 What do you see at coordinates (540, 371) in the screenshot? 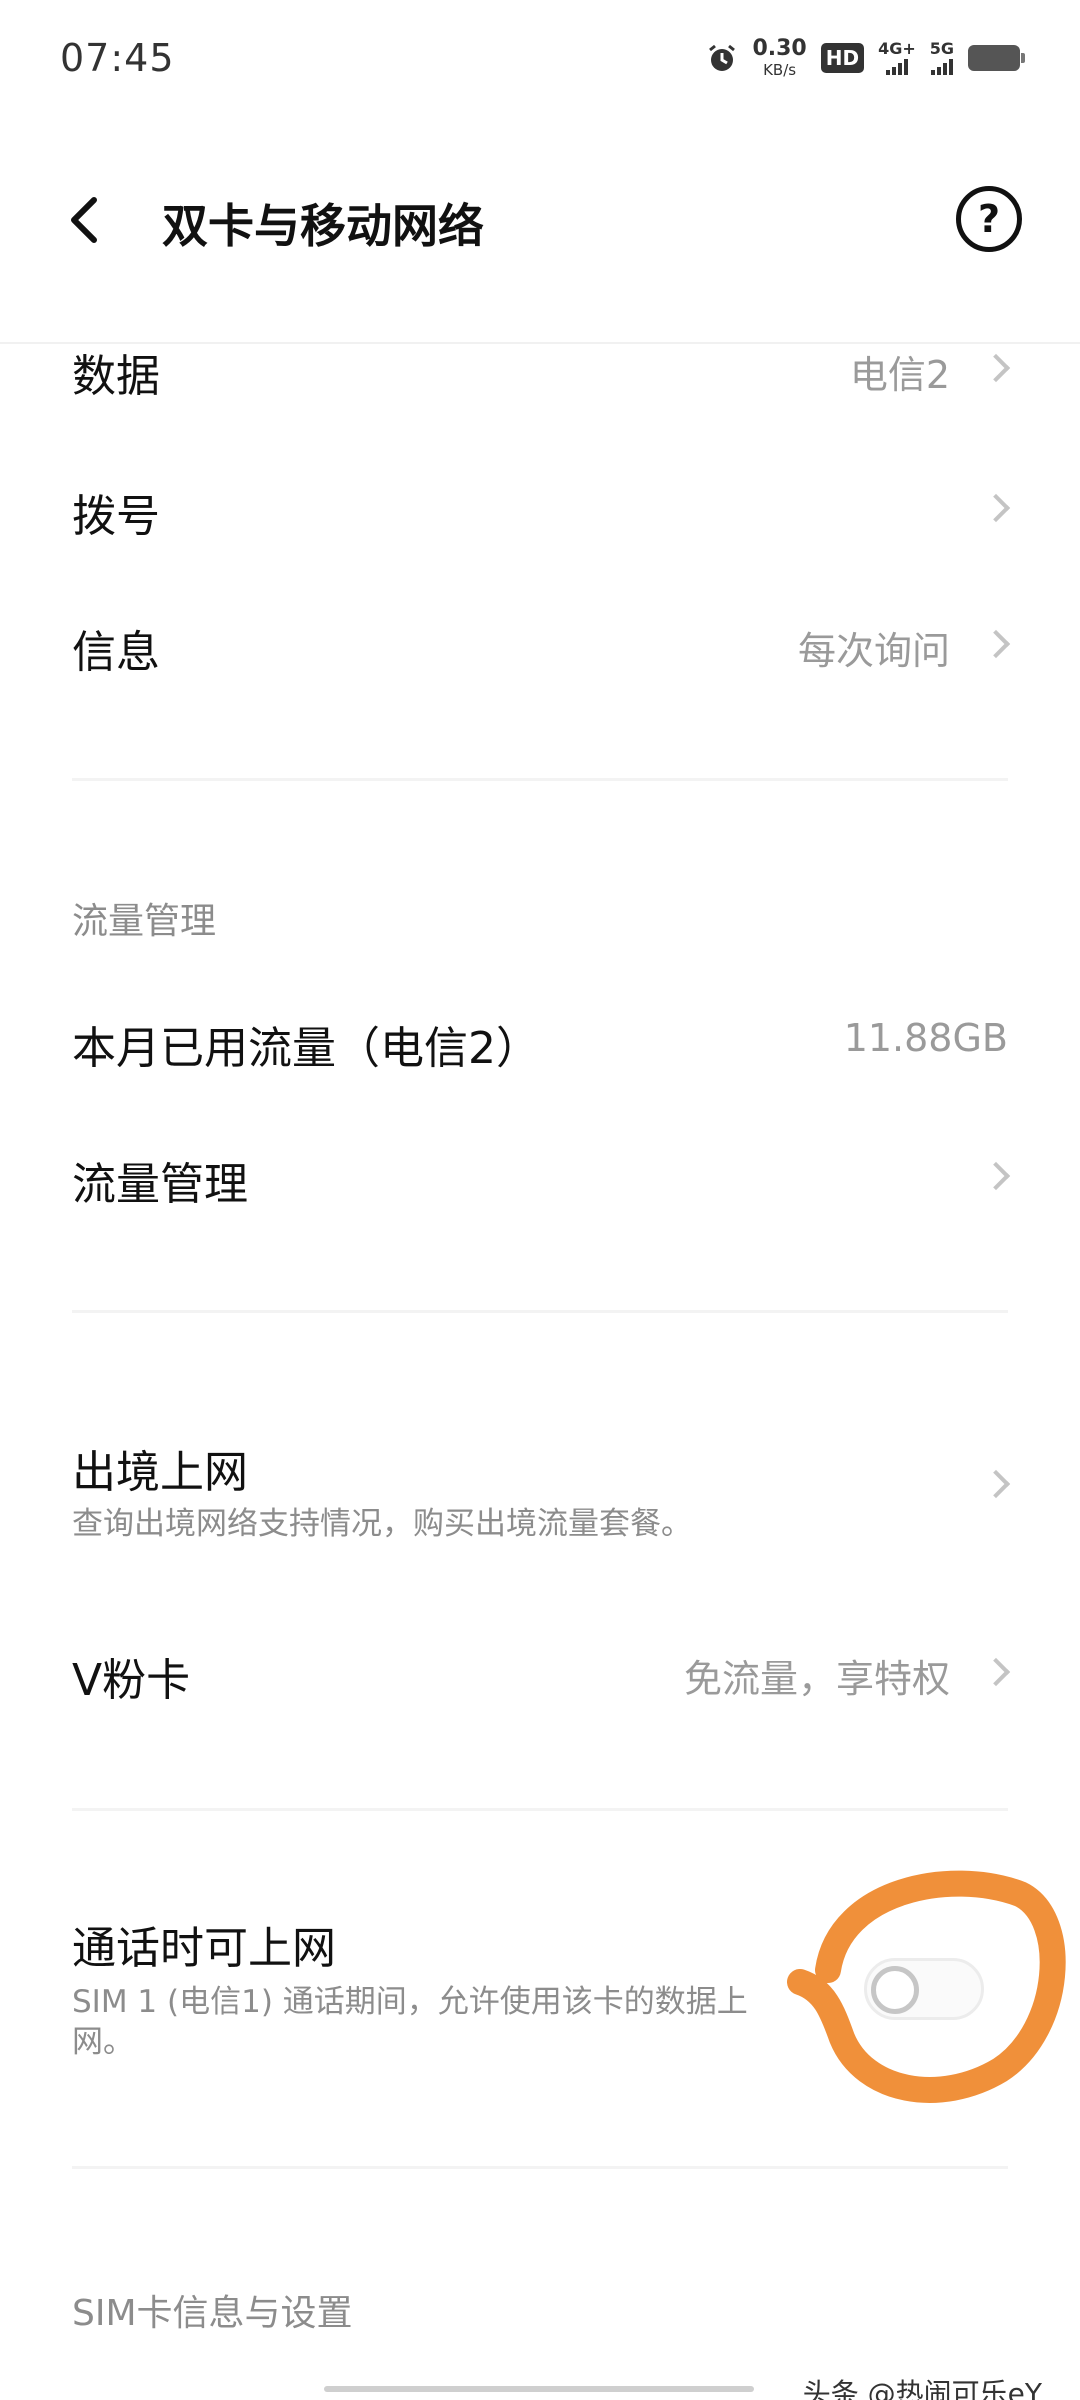
I see `data-sim-row: 数据 电信2` at bounding box center [540, 371].